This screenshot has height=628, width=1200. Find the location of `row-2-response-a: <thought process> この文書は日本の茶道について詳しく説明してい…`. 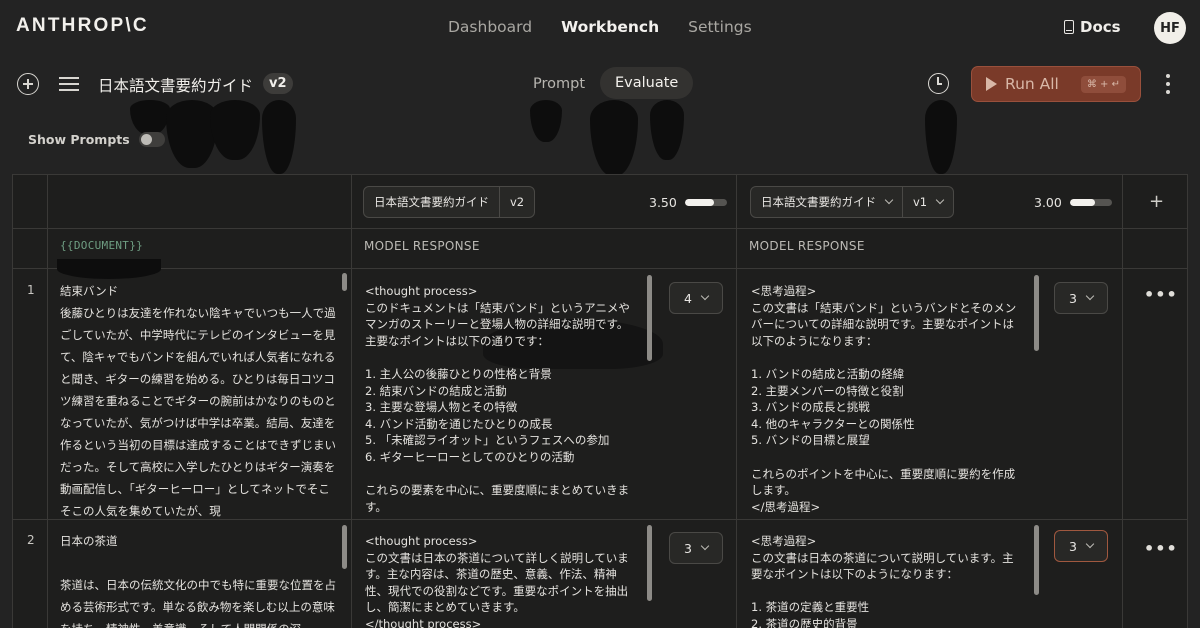

row-2-response-a: <thought process> この文書は日本の茶道について詳しく説明してい… is located at coordinates (497, 581).